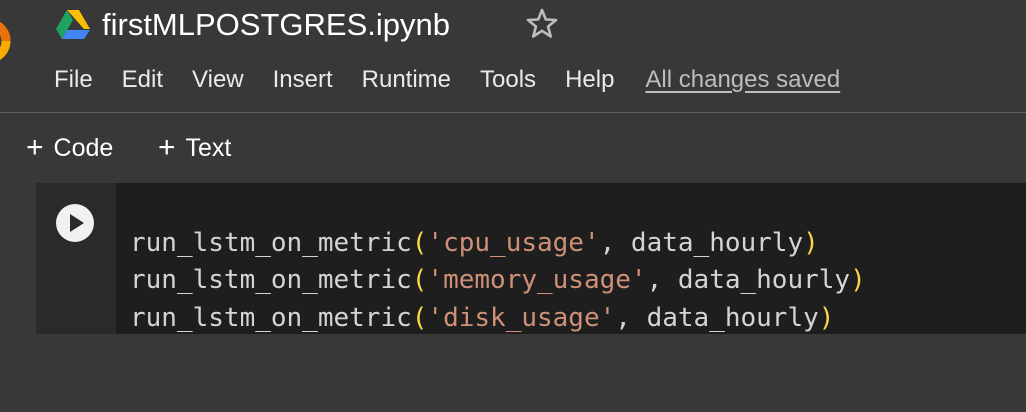  I want to click on cell-gutter, so click(76, 258).